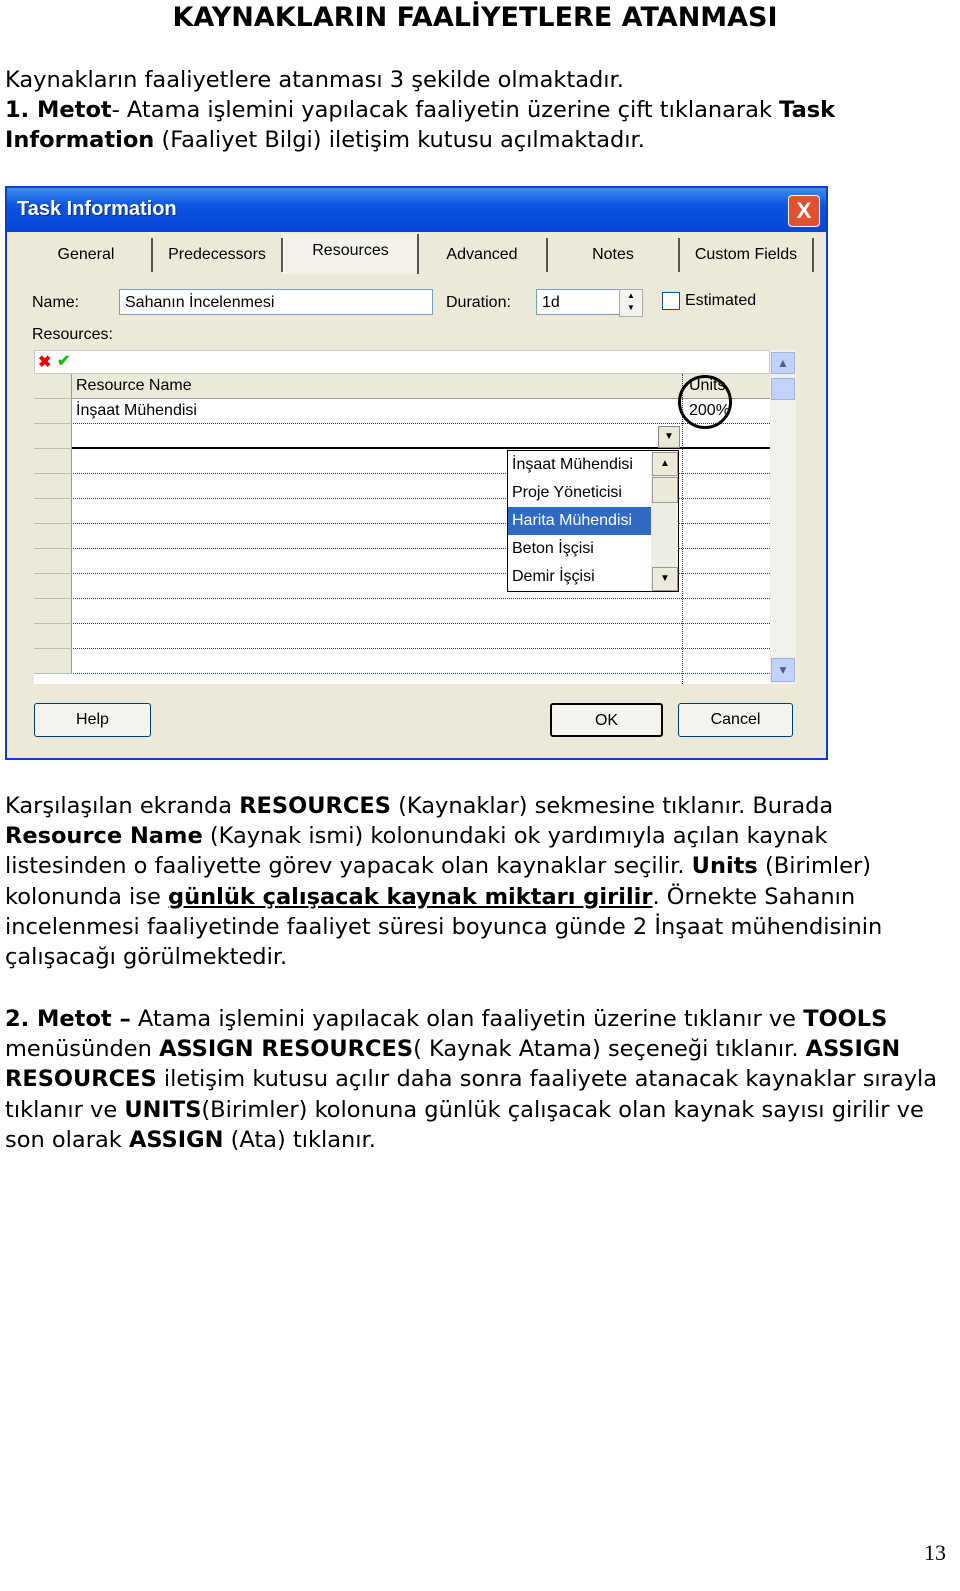  I want to click on bold-text: TOOLS, so click(845, 1019).